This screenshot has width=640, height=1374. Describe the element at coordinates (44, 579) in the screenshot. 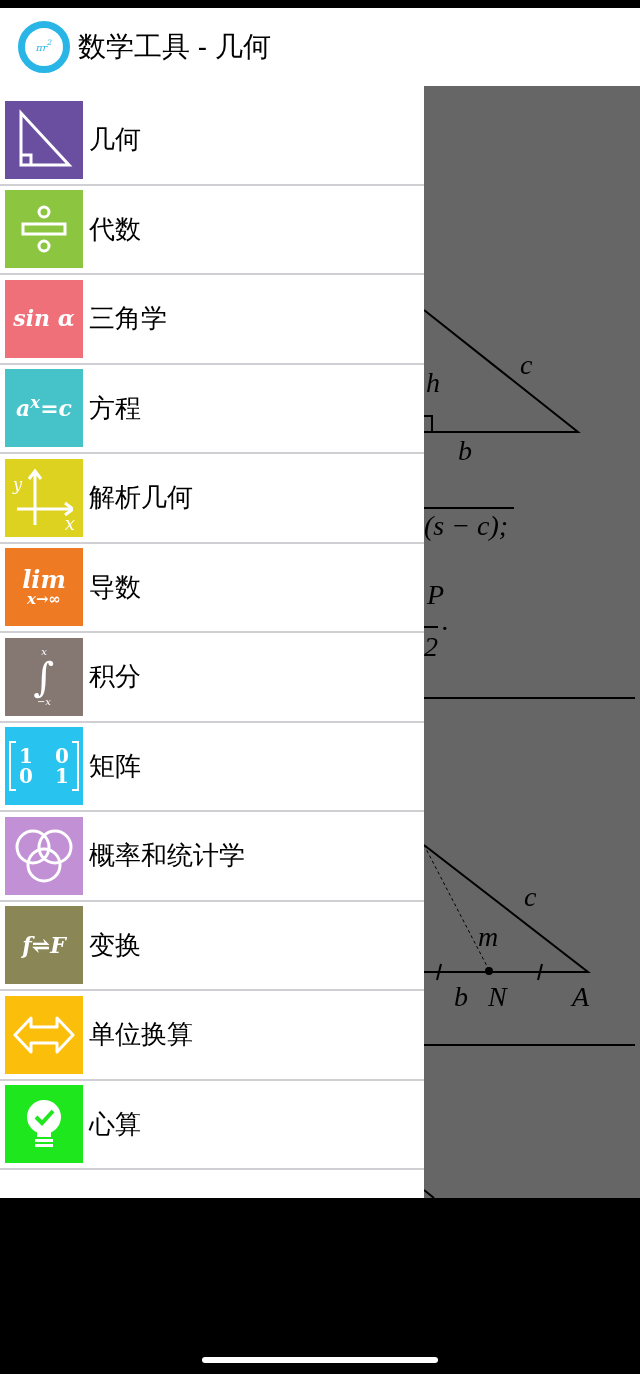

I see `icon-text: lim` at that location.